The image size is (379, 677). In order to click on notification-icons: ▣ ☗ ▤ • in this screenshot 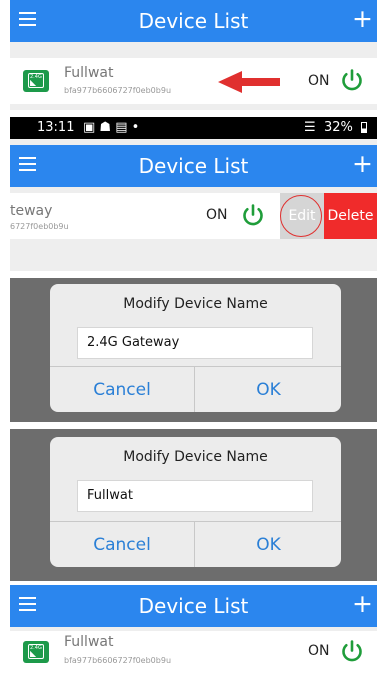, I will do `click(111, 127)`.